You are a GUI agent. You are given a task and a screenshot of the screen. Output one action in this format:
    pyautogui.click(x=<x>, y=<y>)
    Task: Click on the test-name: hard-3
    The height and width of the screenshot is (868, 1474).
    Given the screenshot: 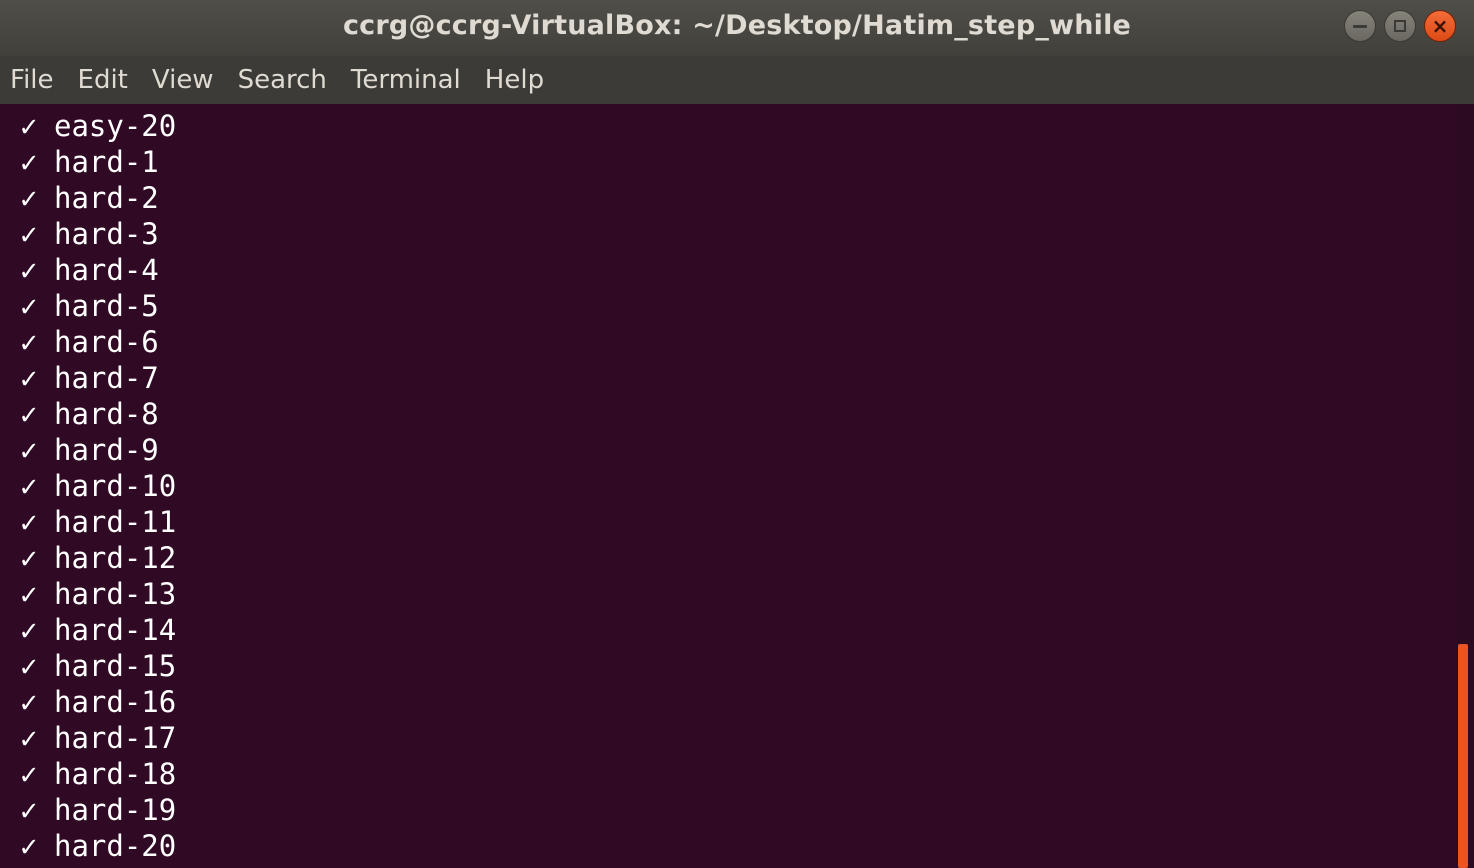 What is the action you would take?
    pyautogui.click(x=106, y=234)
    